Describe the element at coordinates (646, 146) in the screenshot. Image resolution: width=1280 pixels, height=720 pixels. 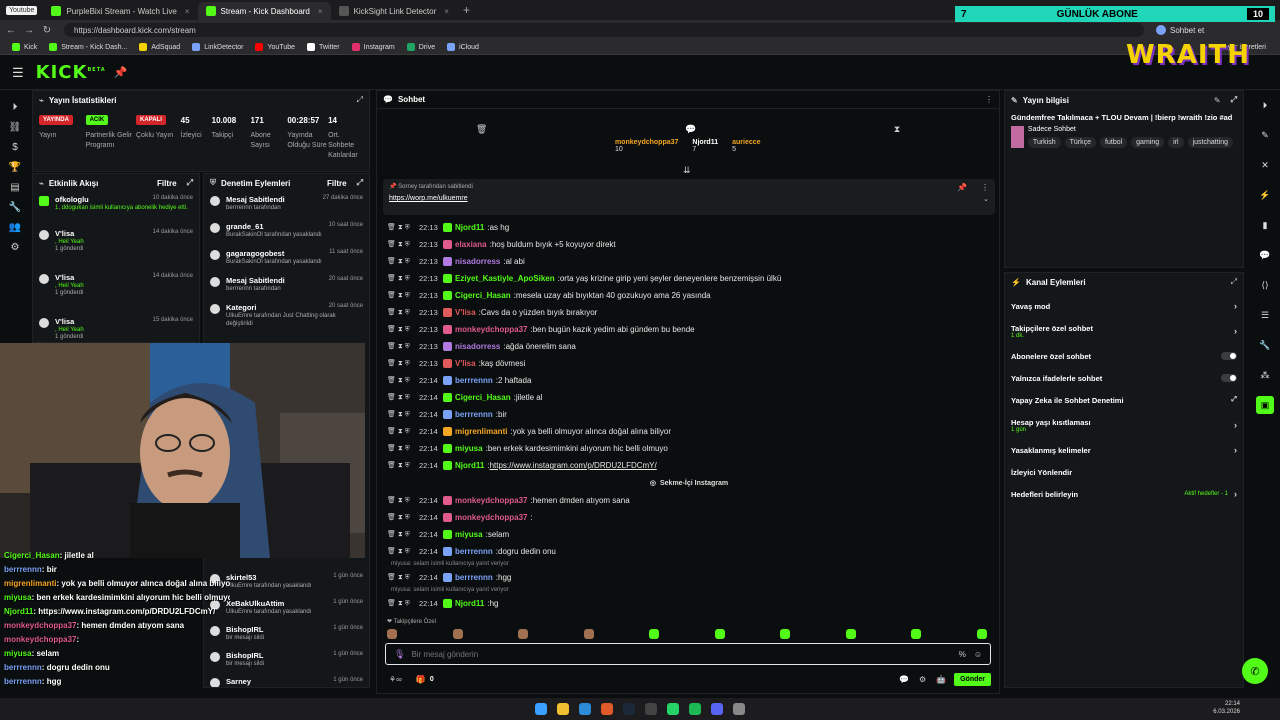
I see `top-chatter: monkeydchoppa37 10` at that location.